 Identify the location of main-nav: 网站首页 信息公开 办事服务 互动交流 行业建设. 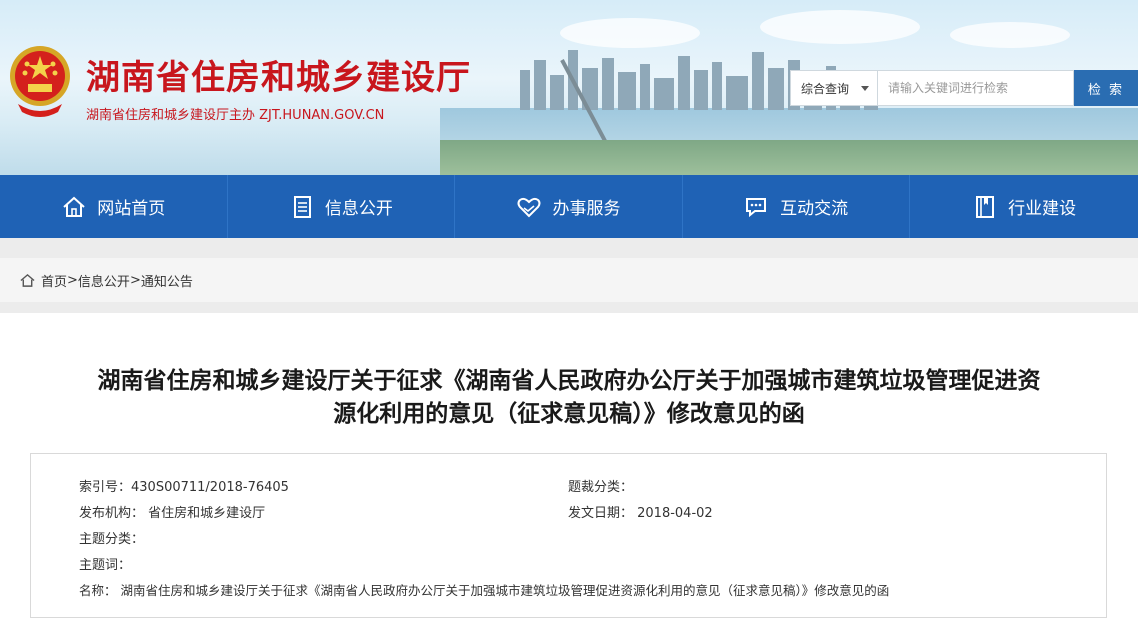
(569, 206).